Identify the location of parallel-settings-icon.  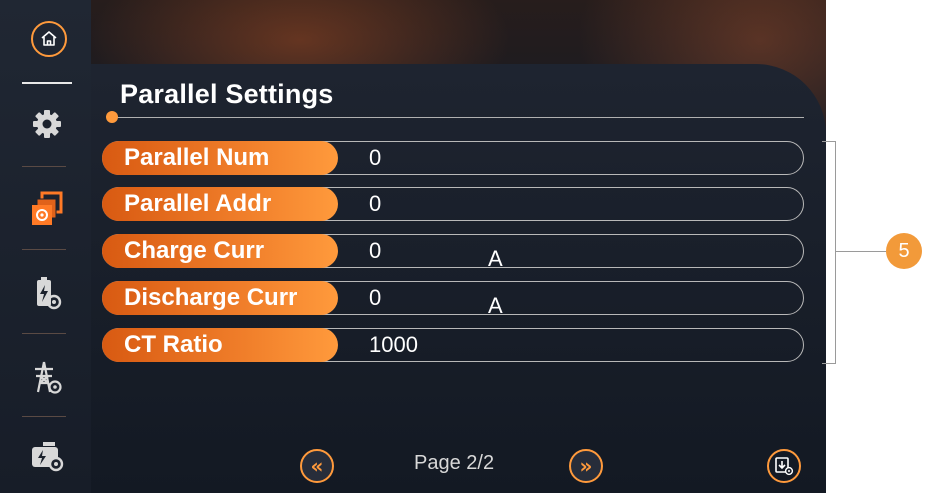
(47, 208).